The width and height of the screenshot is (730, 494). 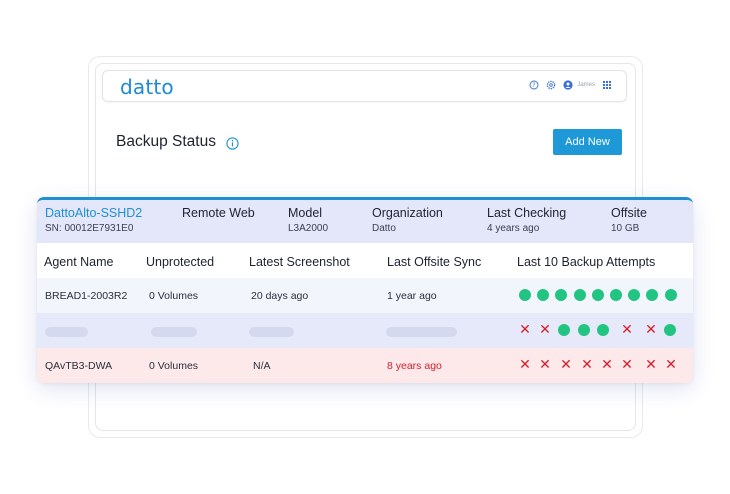 I want to click on device-offsite: Offsite 10 GB, so click(x=629, y=220).